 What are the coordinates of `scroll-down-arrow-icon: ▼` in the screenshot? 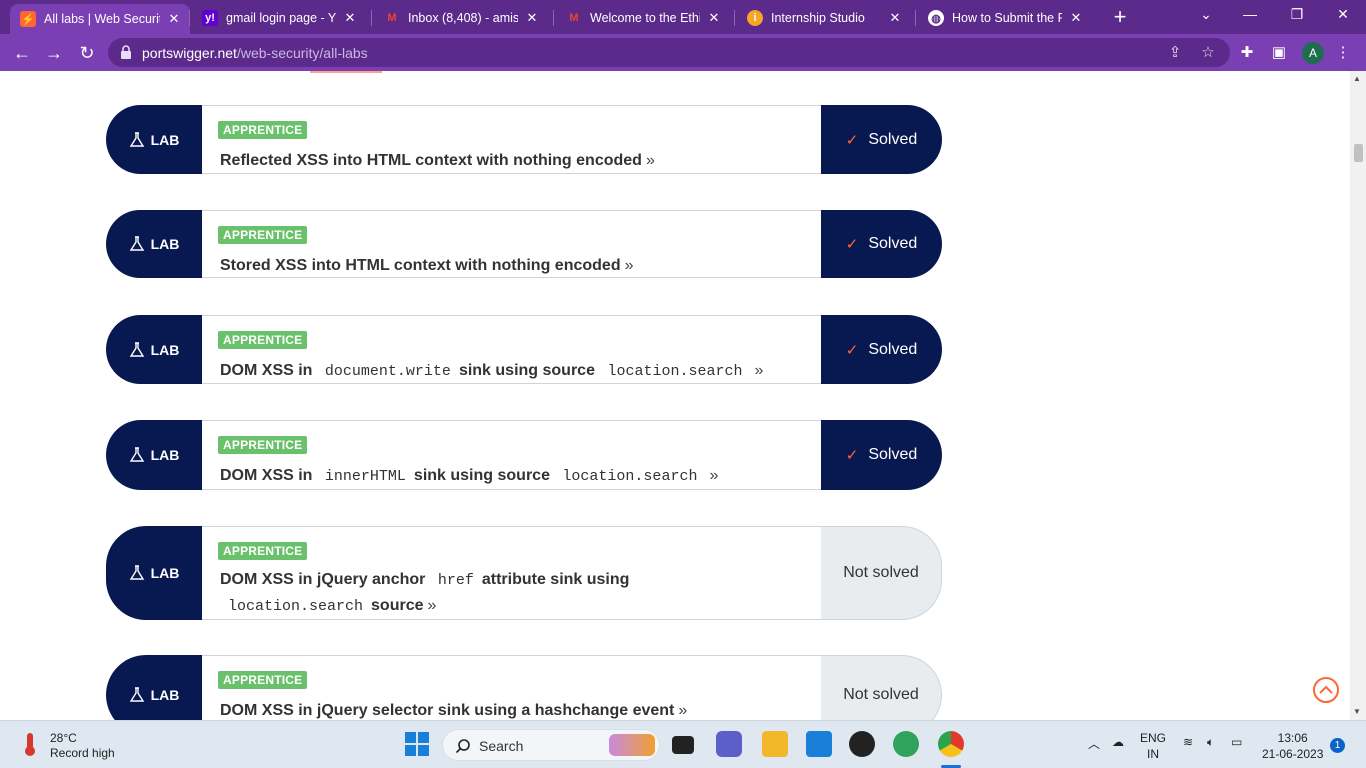 It's located at (1357, 711).